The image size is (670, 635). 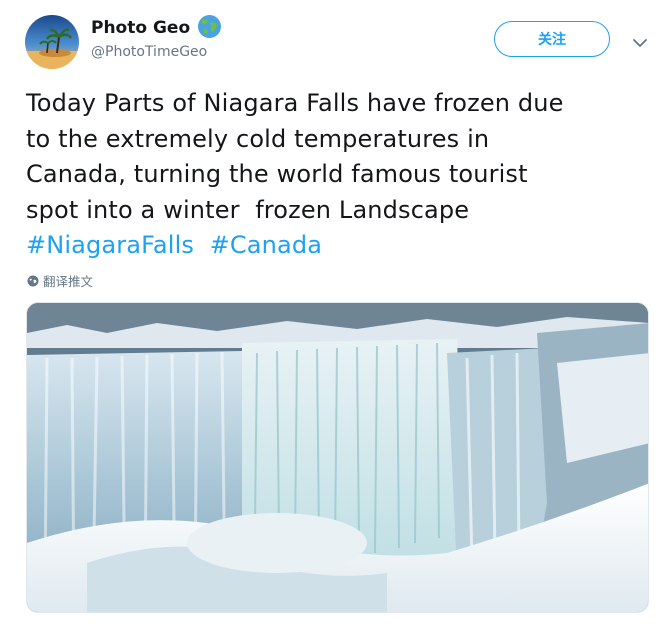 What do you see at coordinates (110, 245) in the screenshot?
I see `hashtag-niagarafalls: #NiagaraFalls` at bounding box center [110, 245].